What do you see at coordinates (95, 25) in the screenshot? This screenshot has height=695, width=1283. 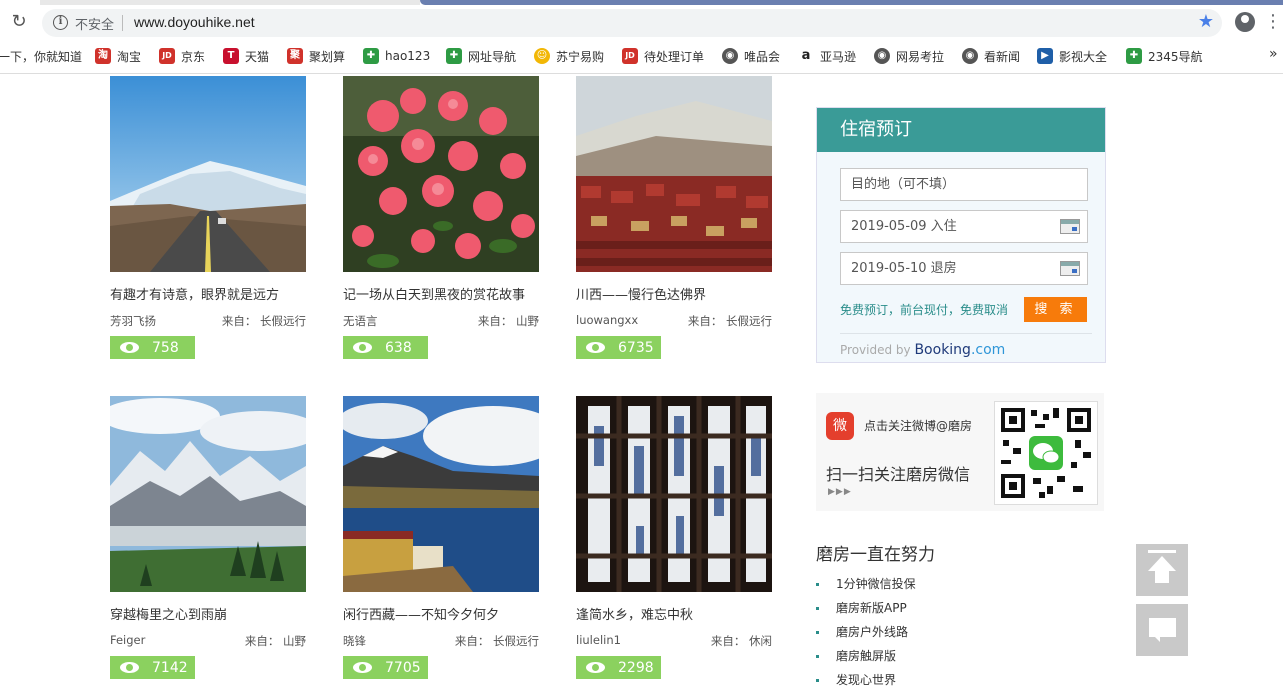 I see `insecure-label: 不安全` at bounding box center [95, 25].